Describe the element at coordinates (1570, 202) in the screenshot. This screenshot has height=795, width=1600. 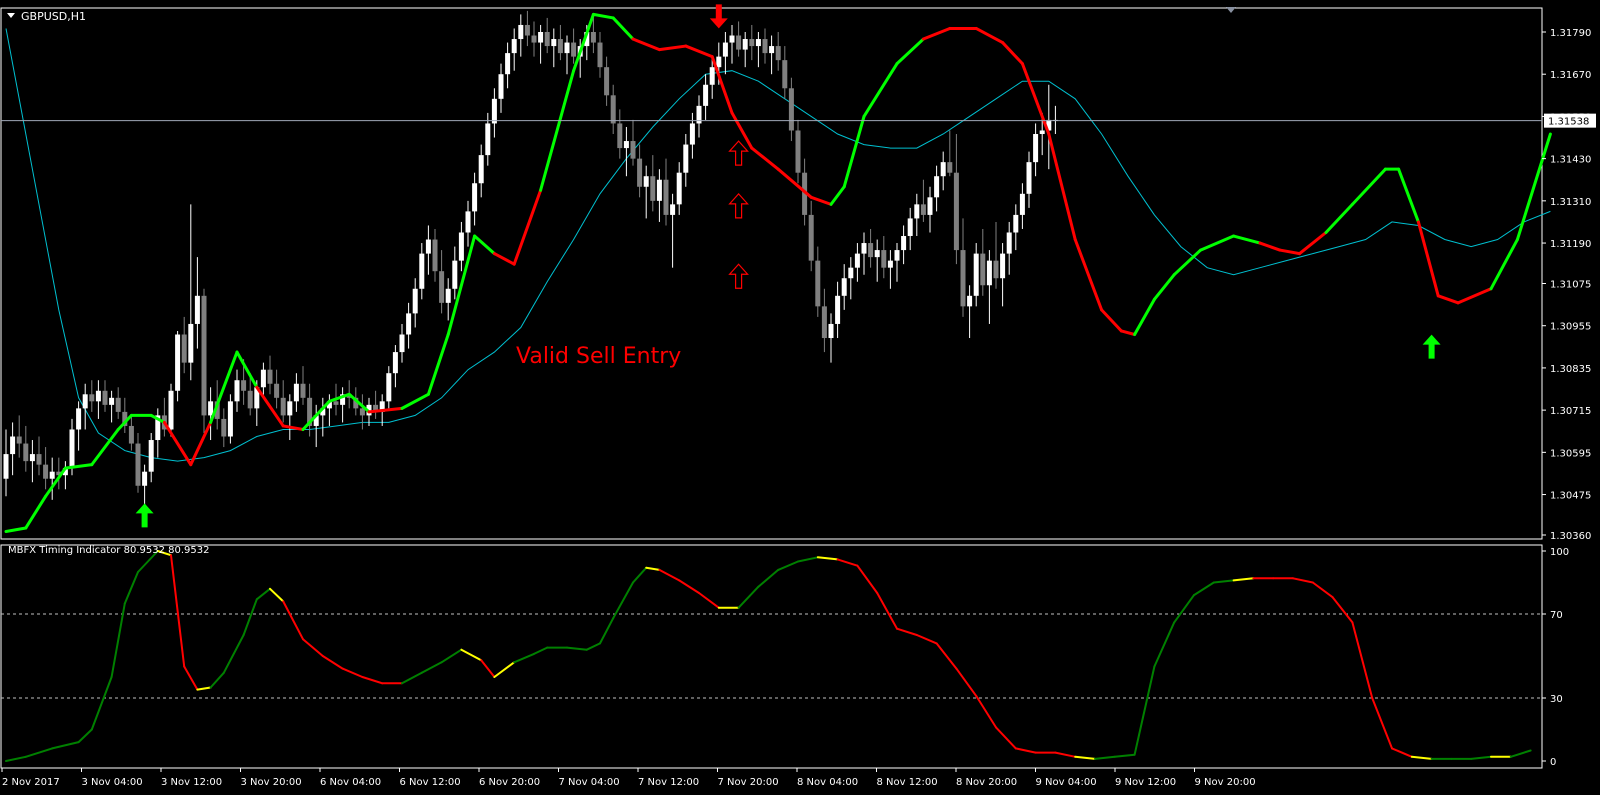
I see `price-axis-label: 1.31310` at that location.